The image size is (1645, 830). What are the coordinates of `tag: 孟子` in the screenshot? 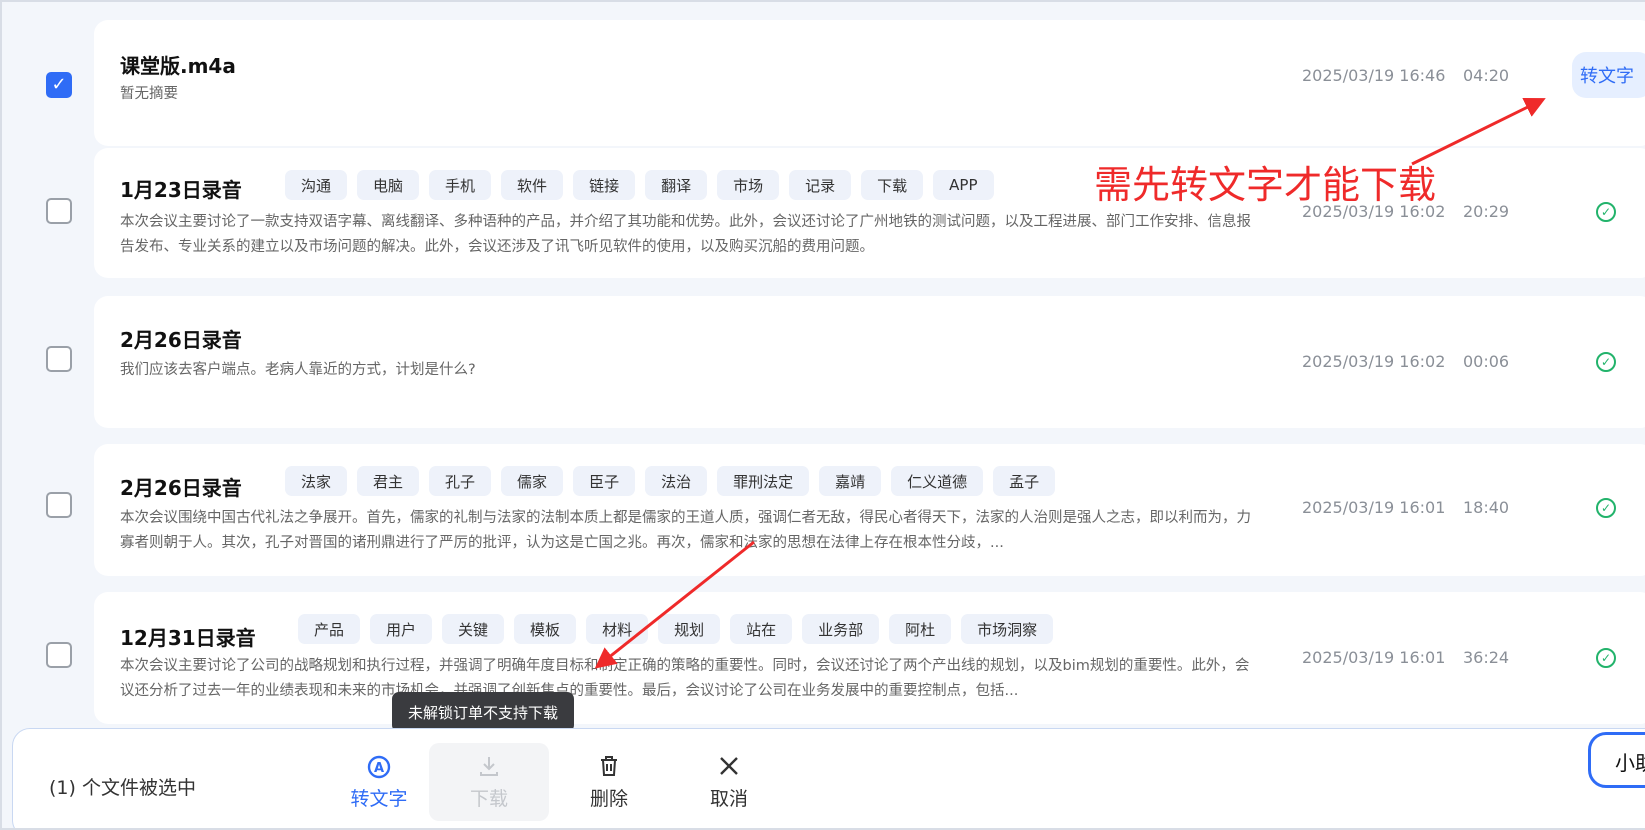 It's located at (1024, 481).